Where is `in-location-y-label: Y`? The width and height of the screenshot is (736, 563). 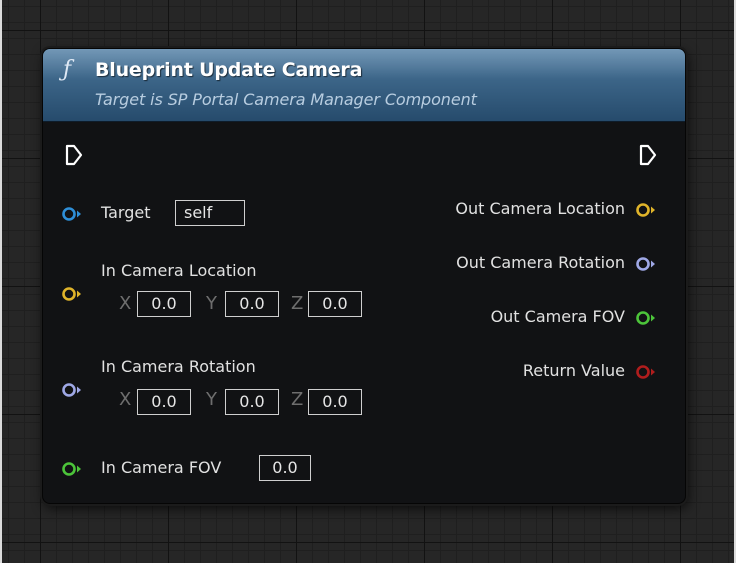
in-location-y-label: Y is located at coordinates (211, 303).